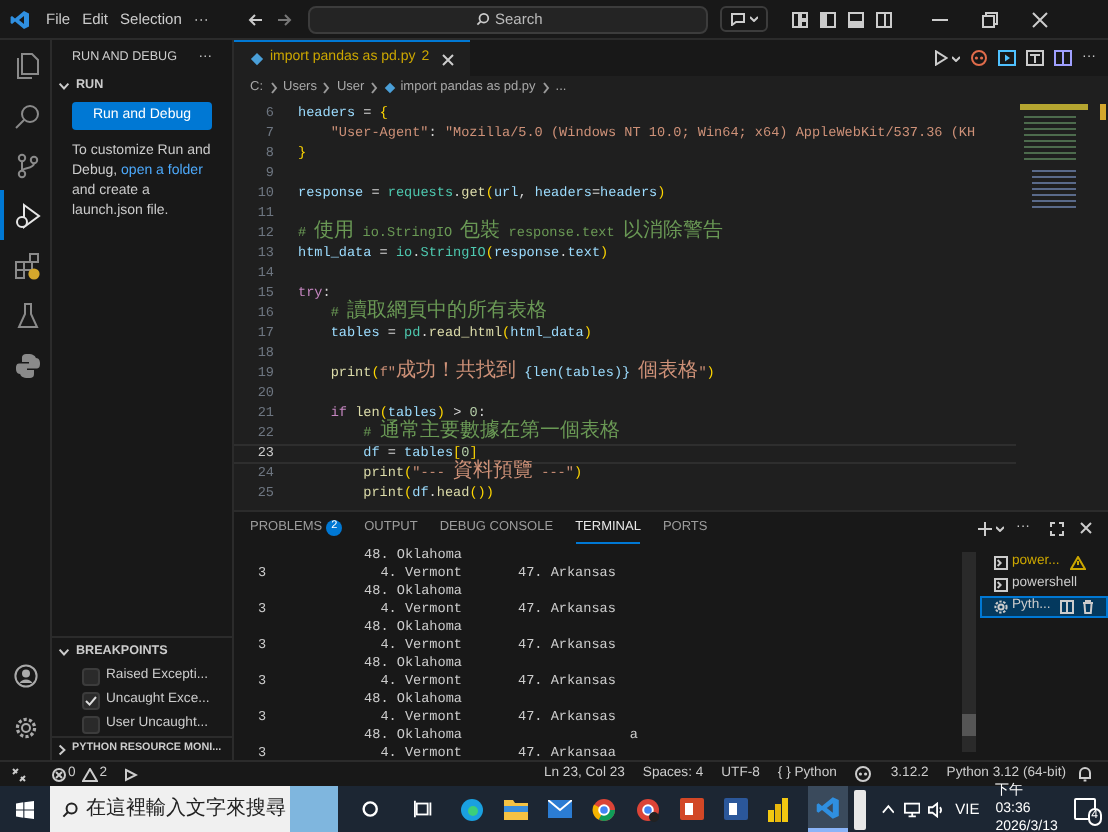  I want to click on settings-icon, so click(25, 728).